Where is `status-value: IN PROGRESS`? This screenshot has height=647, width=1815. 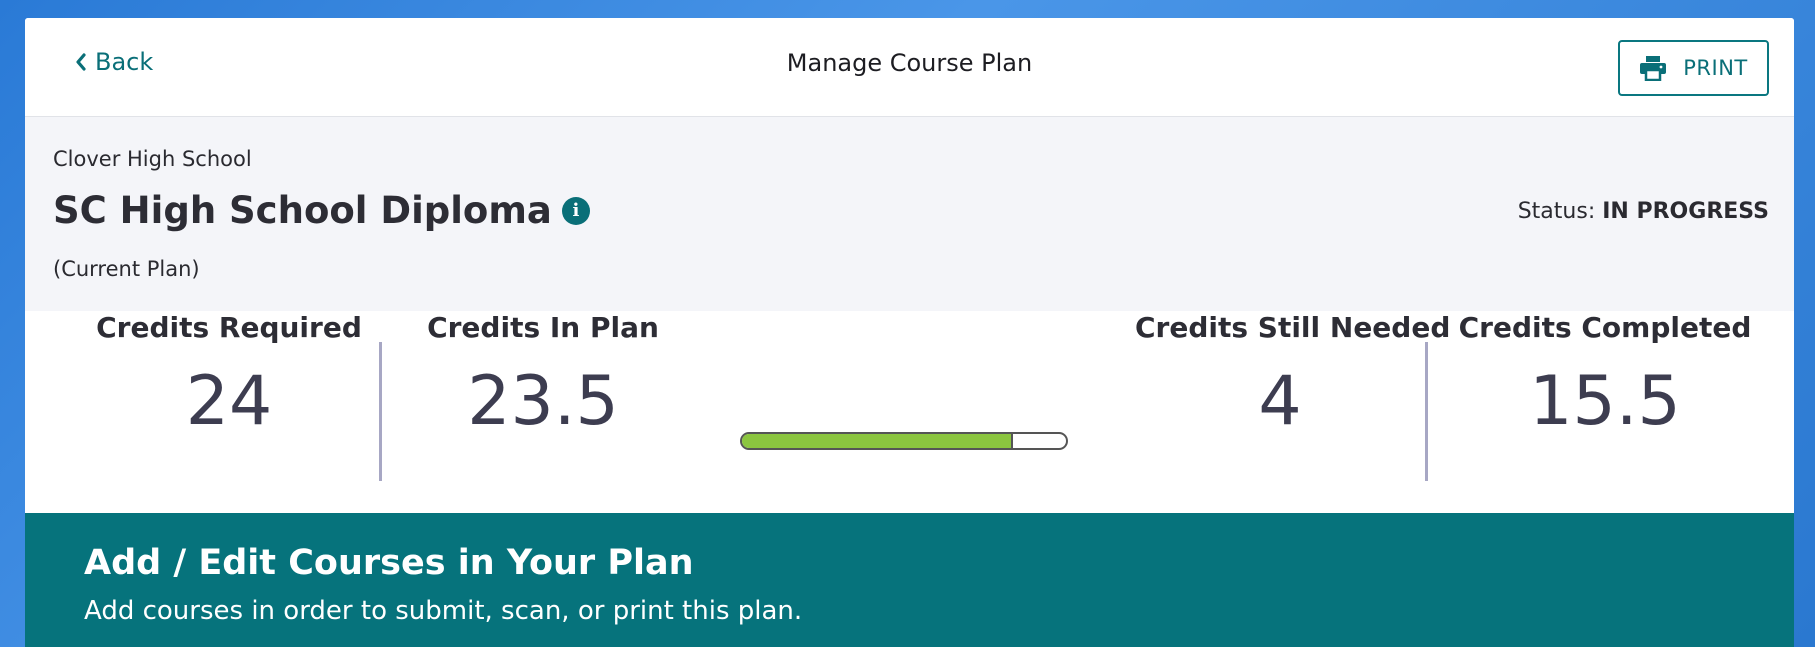
status-value: IN PROGRESS is located at coordinates (1685, 211).